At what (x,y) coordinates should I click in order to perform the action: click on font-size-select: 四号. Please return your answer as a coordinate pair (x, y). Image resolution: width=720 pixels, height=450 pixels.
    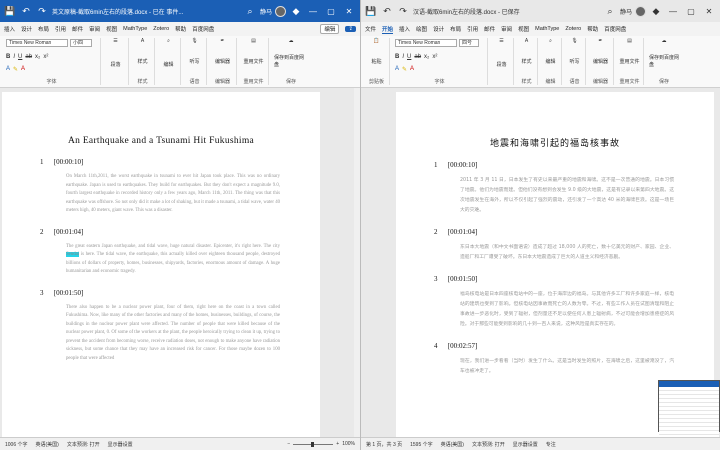
    Looking at the image, I should click on (469, 43).